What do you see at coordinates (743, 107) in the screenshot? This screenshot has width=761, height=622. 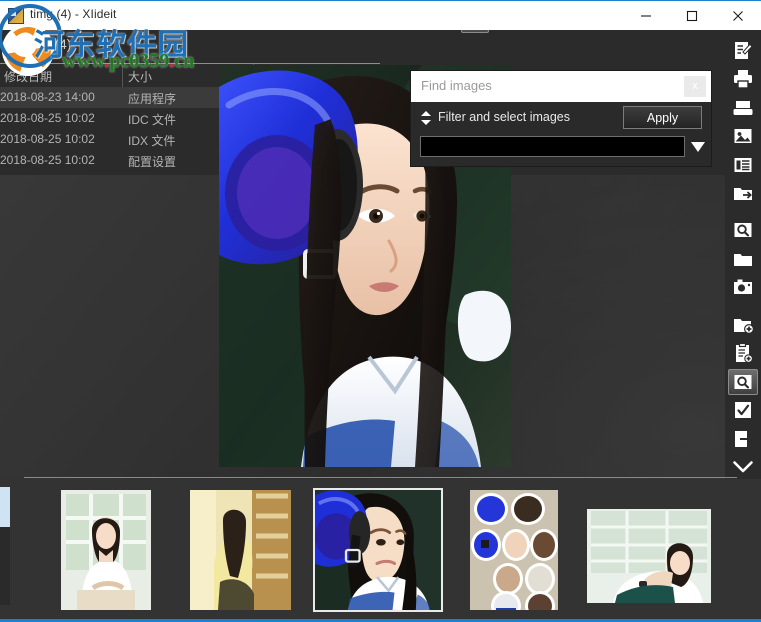 I see `scan-icon` at bounding box center [743, 107].